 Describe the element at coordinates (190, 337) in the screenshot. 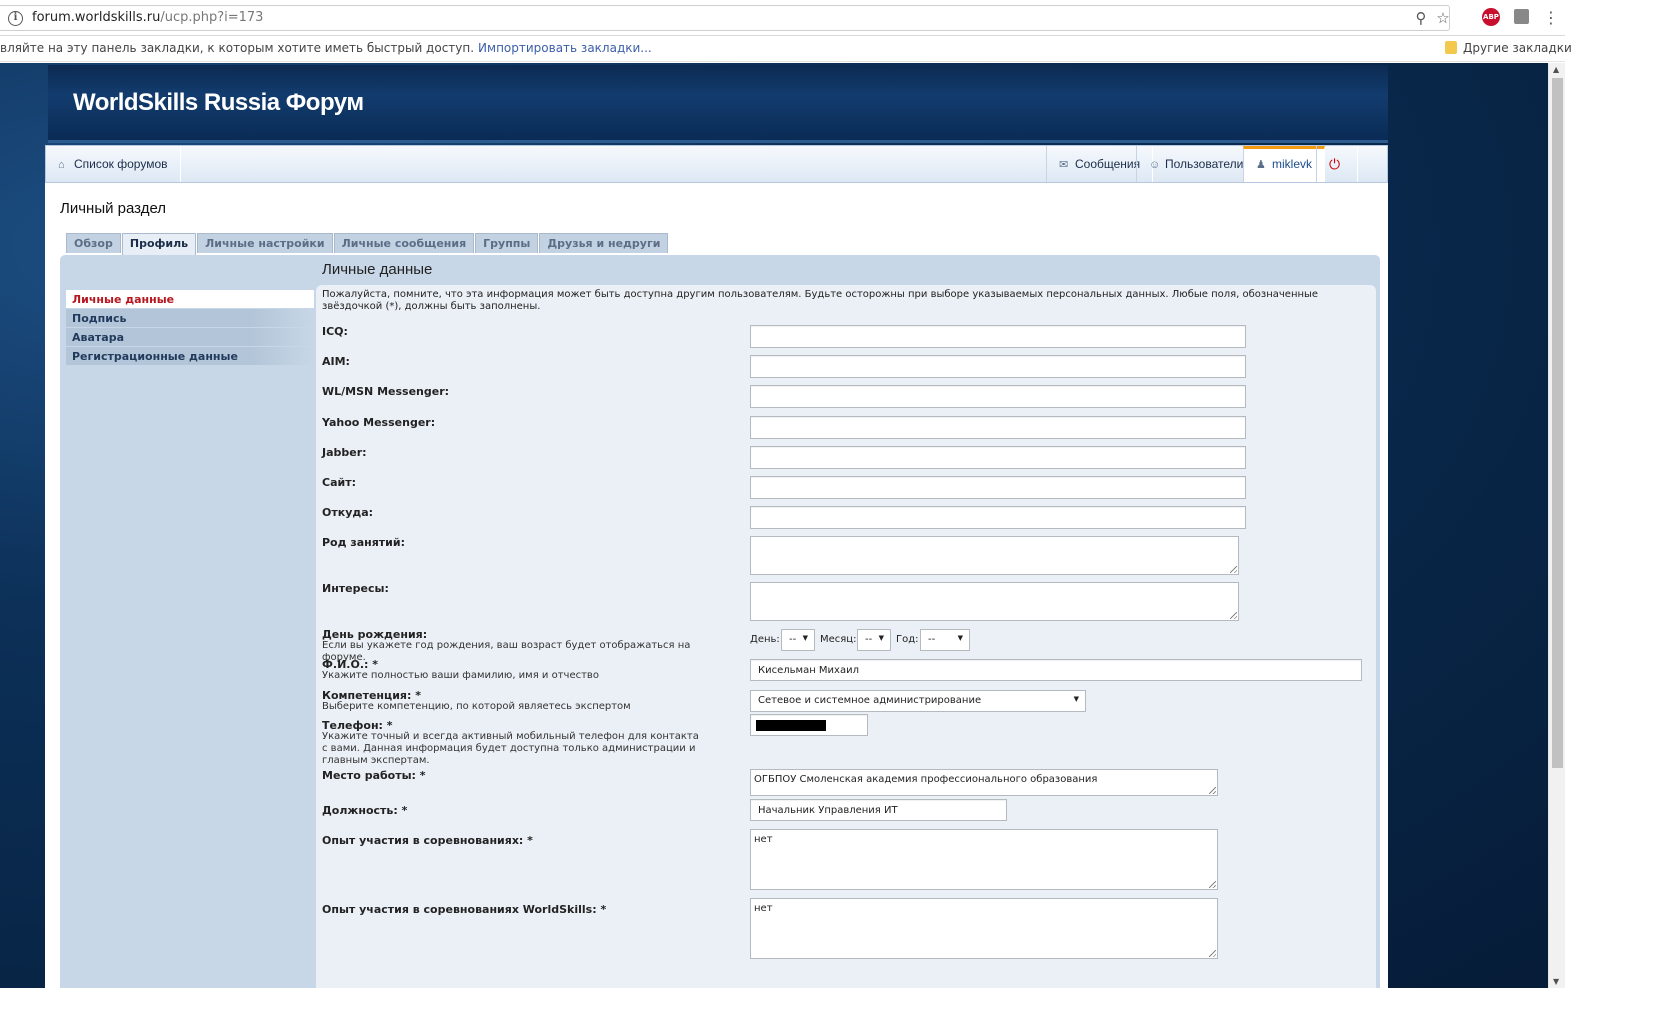

I see `side-item-avatar: Аватара` at that location.